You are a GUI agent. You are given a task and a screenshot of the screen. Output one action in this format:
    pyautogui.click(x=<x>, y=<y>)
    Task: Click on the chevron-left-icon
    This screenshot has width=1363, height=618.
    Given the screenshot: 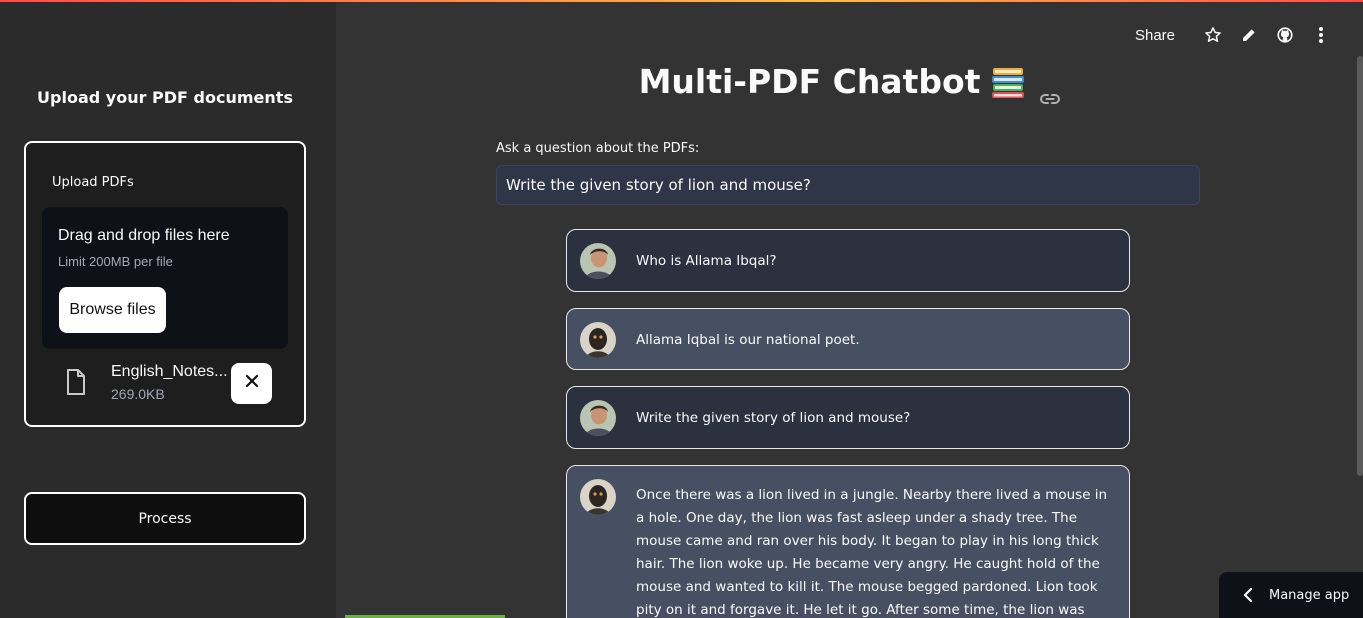 What is the action you would take?
    pyautogui.click(x=1248, y=595)
    